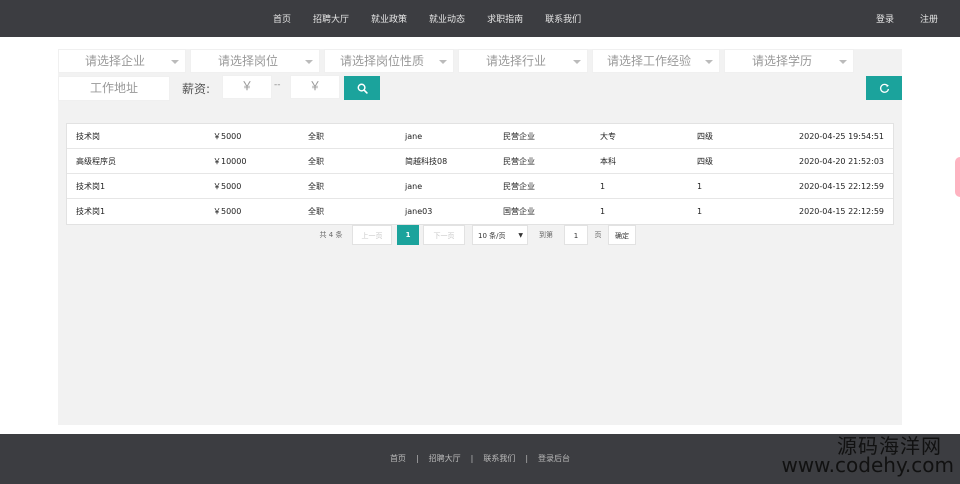  Describe the element at coordinates (445, 458) in the screenshot. I see `footer-link-recruit-hall: 招聘大厅` at that location.